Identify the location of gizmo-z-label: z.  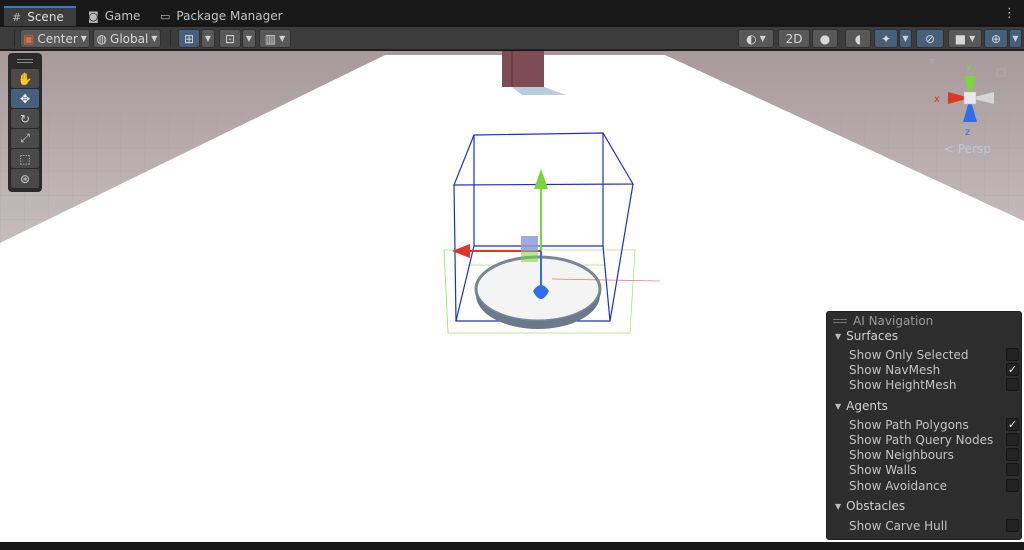
(967, 132).